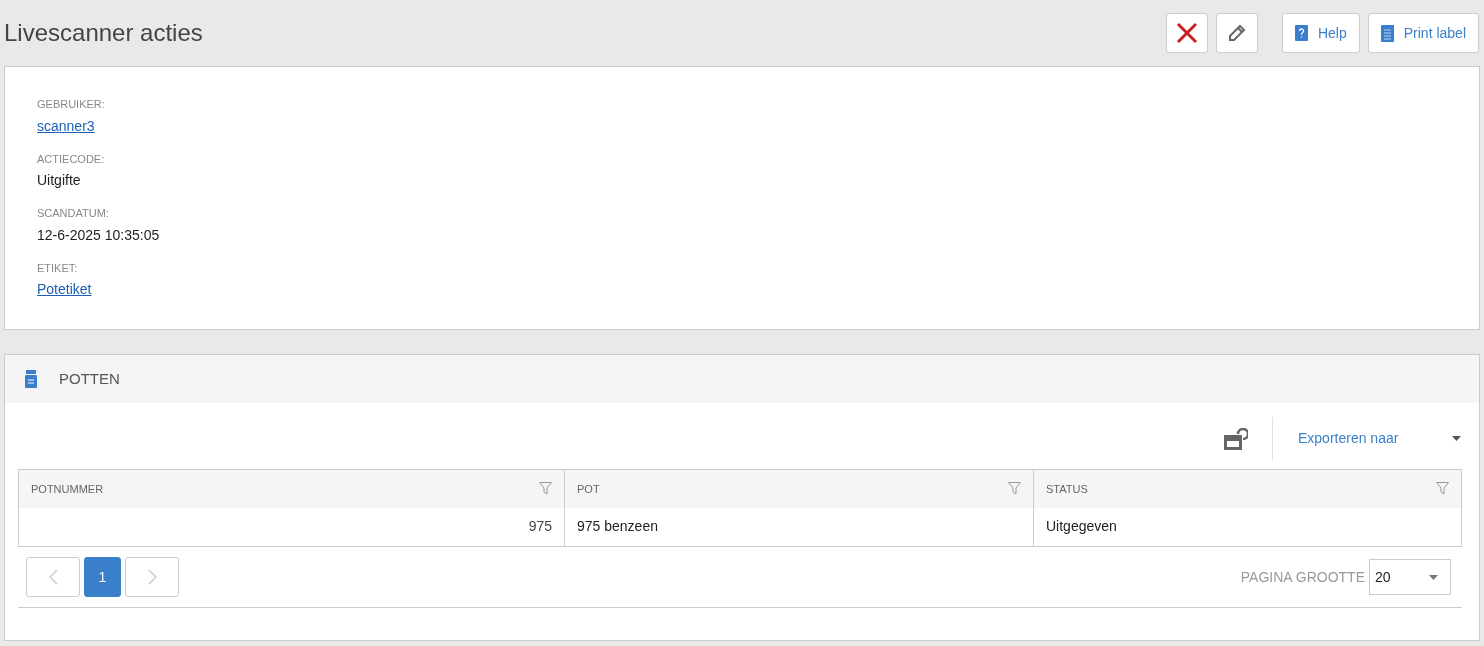 The width and height of the screenshot is (1484, 646). Describe the element at coordinates (152, 577) in the screenshot. I see `chevron-right-icon` at that location.